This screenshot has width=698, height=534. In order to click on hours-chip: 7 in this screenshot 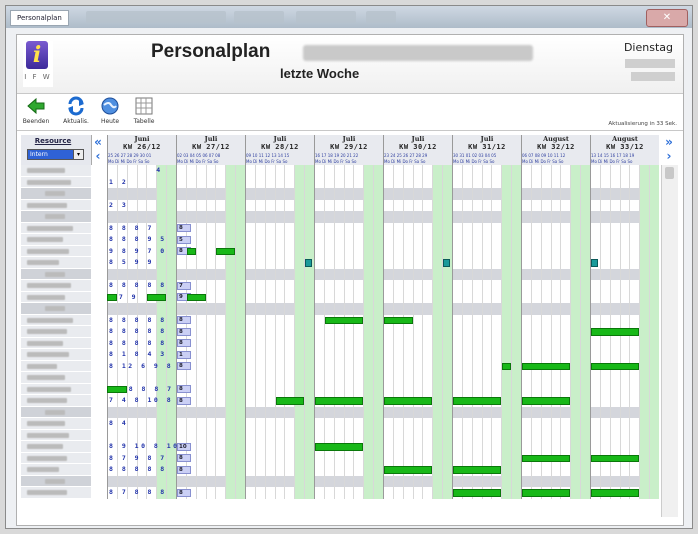, I will do `click(184, 285)`.